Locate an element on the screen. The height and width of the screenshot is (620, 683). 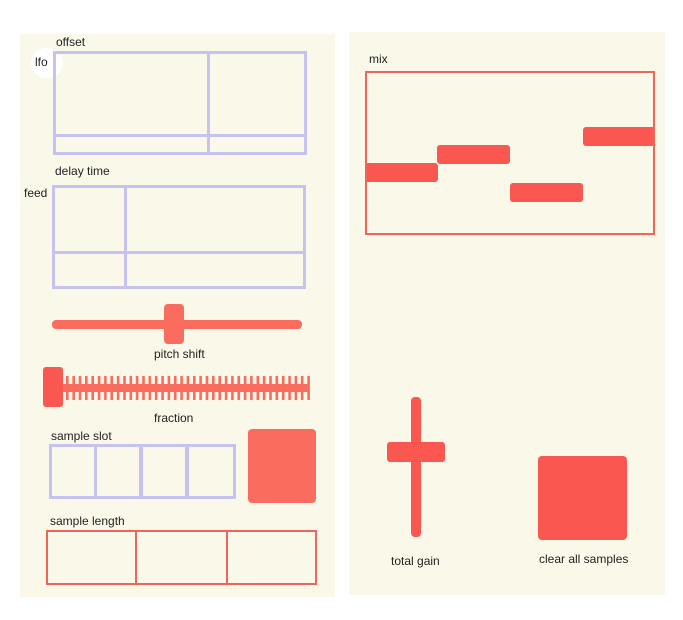
fraction-slider is located at coordinates (176, 387).